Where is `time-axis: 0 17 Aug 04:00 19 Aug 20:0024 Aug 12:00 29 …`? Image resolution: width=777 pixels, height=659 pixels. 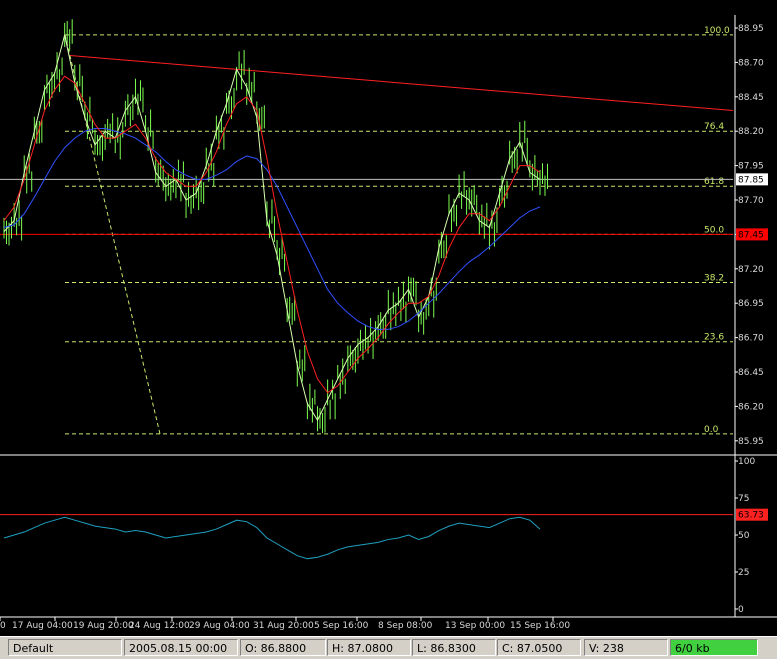
time-axis: 0 17 Aug 04:00 19 Aug 20:0024 Aug 12:00 29 … is located at coordinates (285, 624).